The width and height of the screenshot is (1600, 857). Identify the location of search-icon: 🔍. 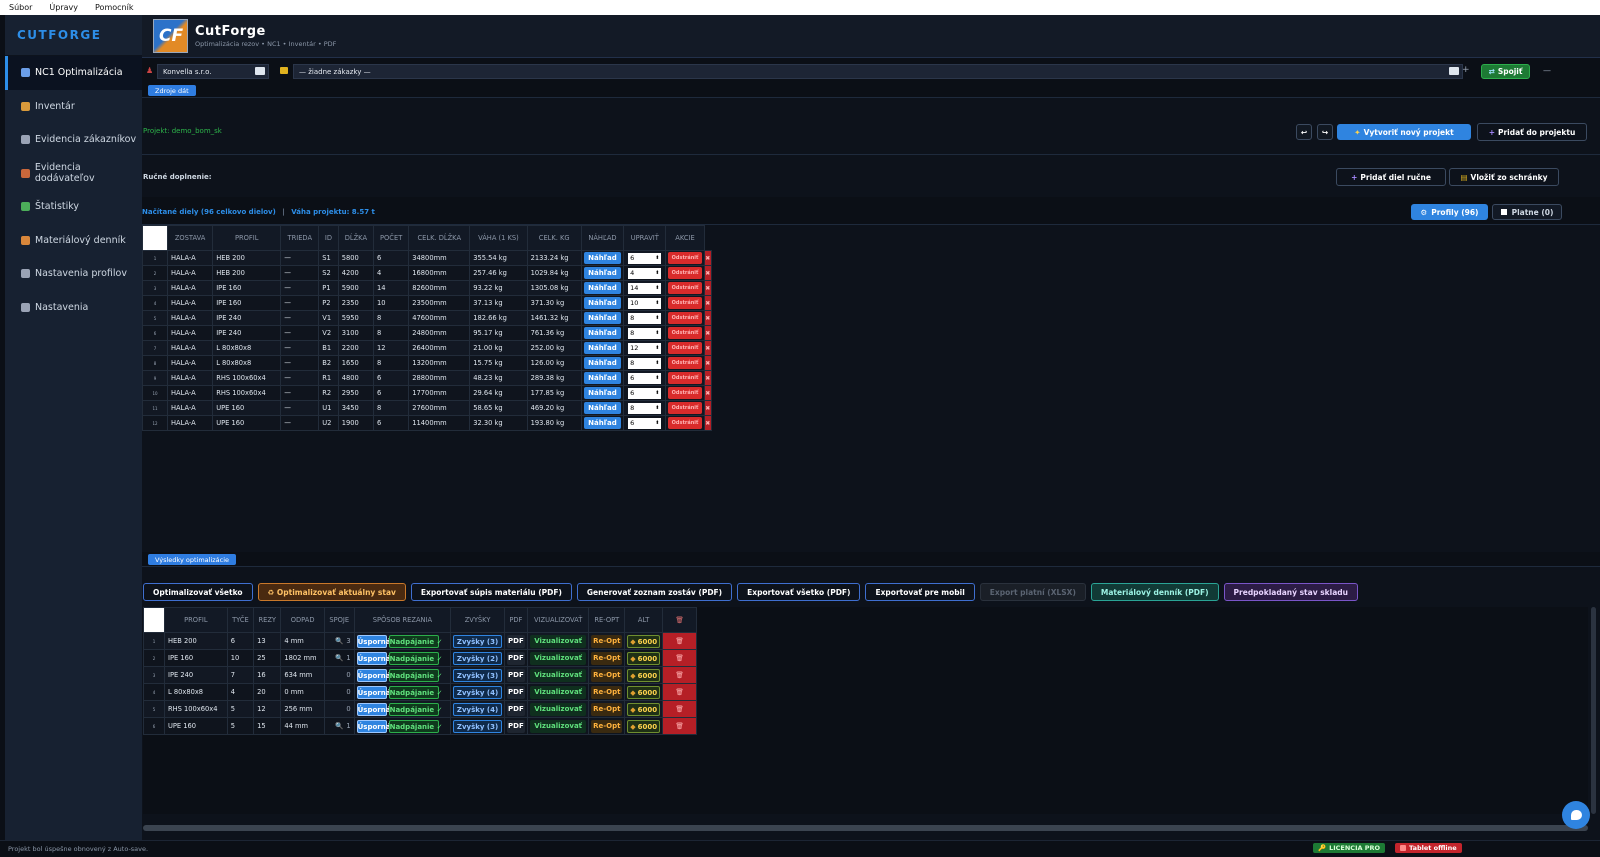
(339, 641).